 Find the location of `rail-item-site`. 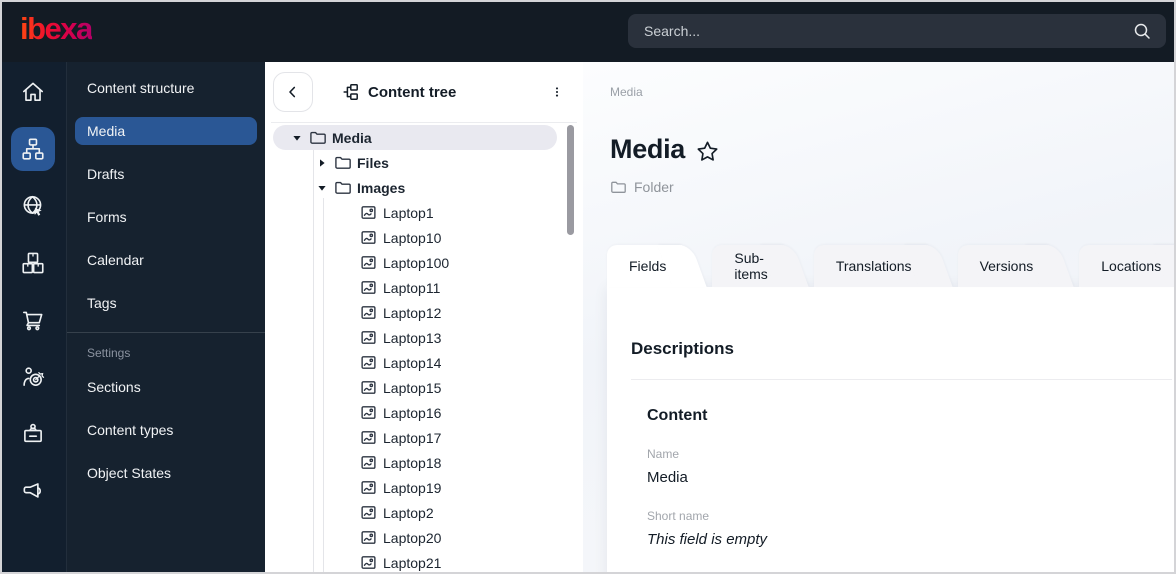

rail-item-site is located at coordinates (33, 206).